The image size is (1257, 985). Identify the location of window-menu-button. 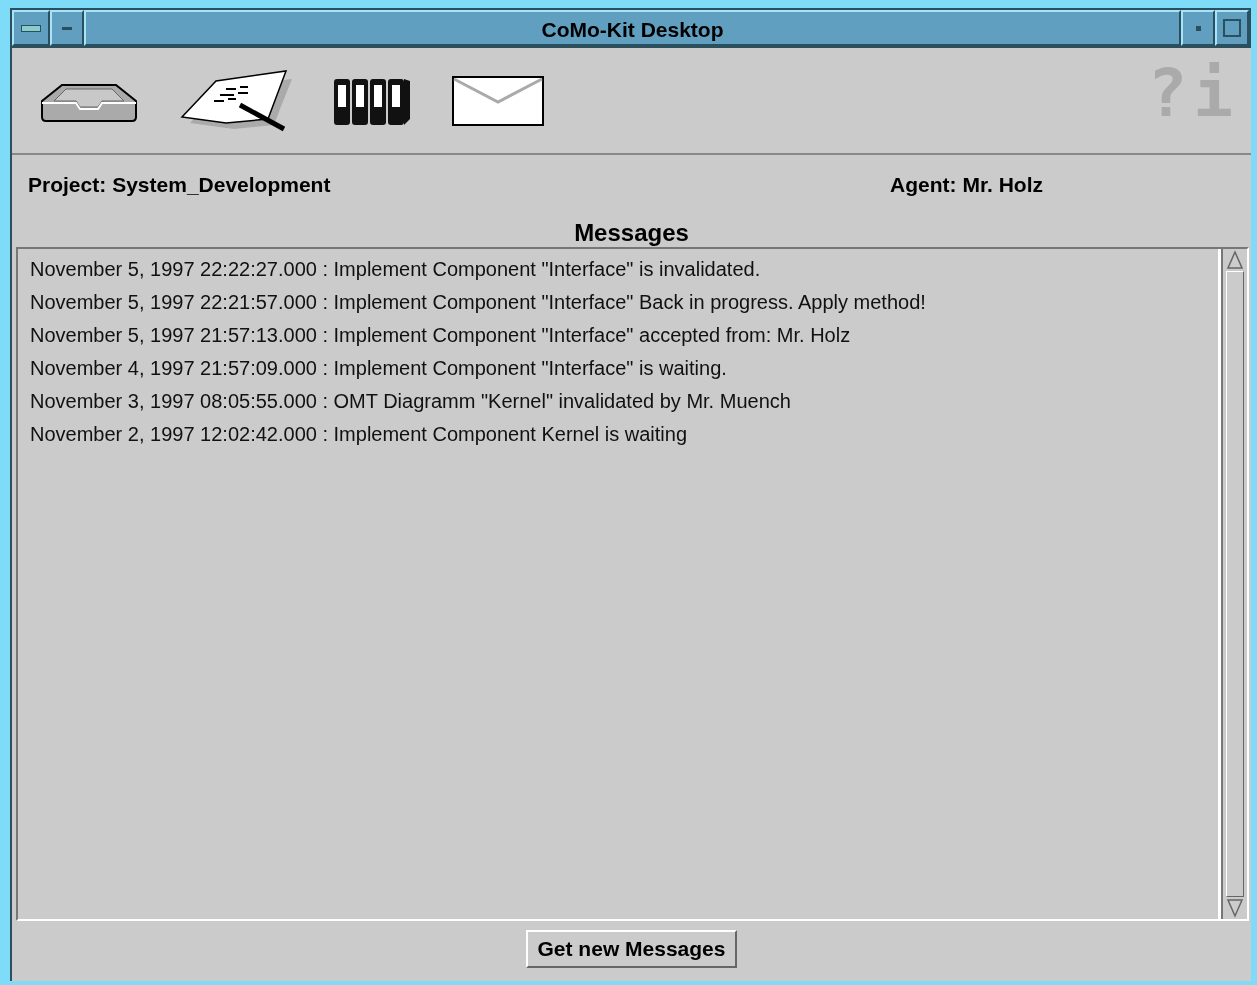
(31, 28).